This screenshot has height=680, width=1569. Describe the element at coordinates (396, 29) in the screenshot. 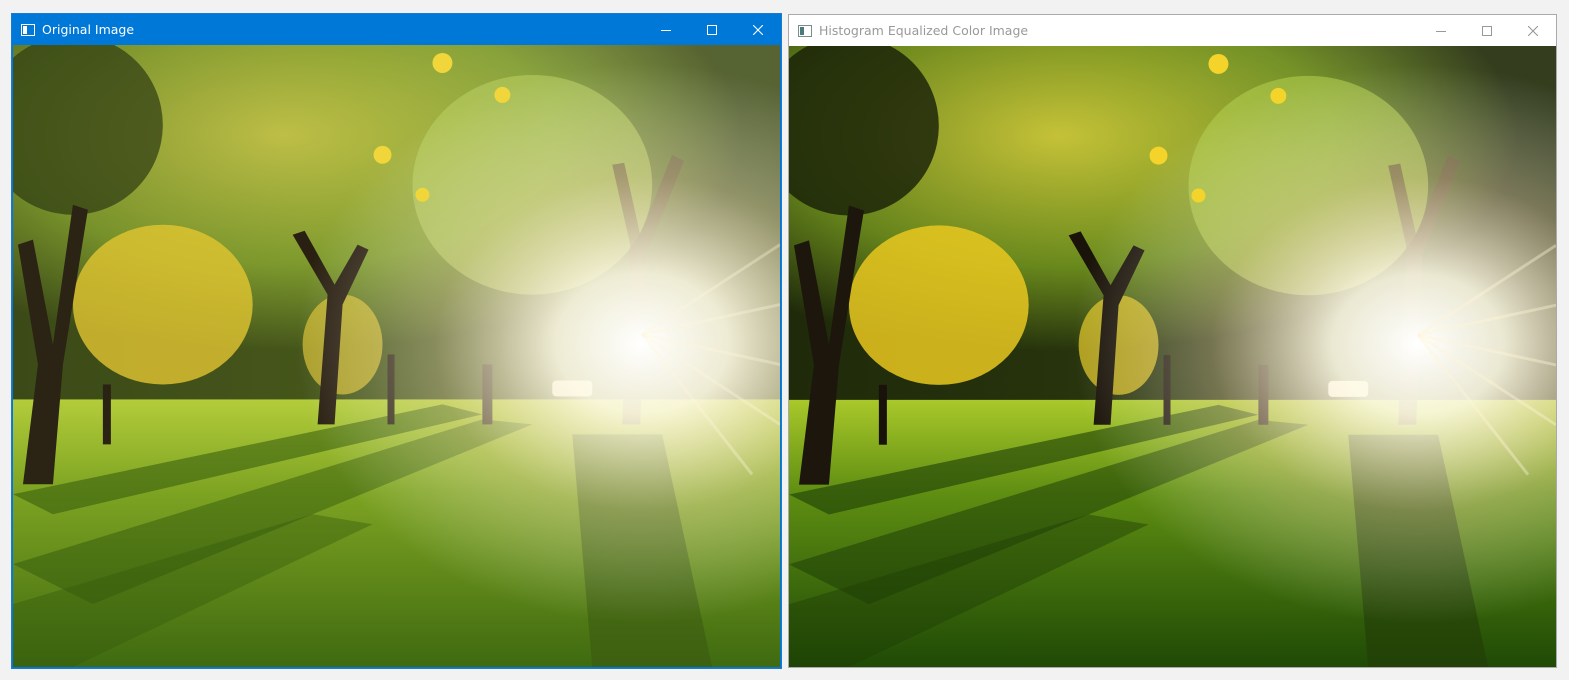

I see `title-bar: Original Image` at that location.